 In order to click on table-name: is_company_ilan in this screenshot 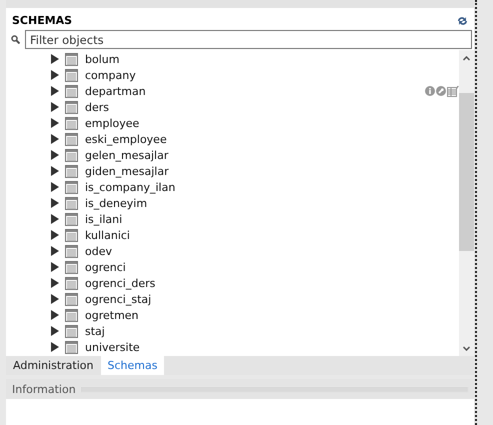, I will do `click(130, 187)`.